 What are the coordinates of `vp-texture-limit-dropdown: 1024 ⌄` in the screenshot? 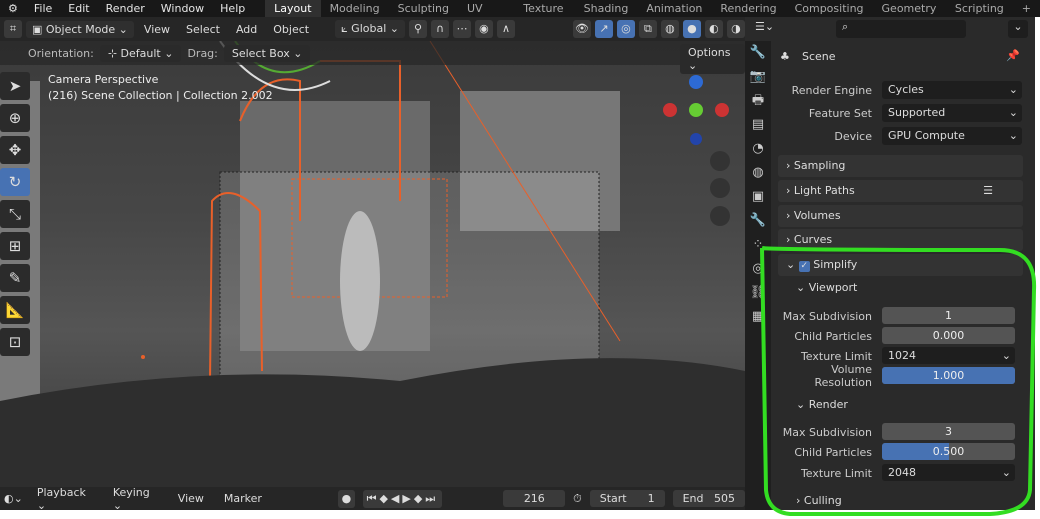 It's located at (948, 355).